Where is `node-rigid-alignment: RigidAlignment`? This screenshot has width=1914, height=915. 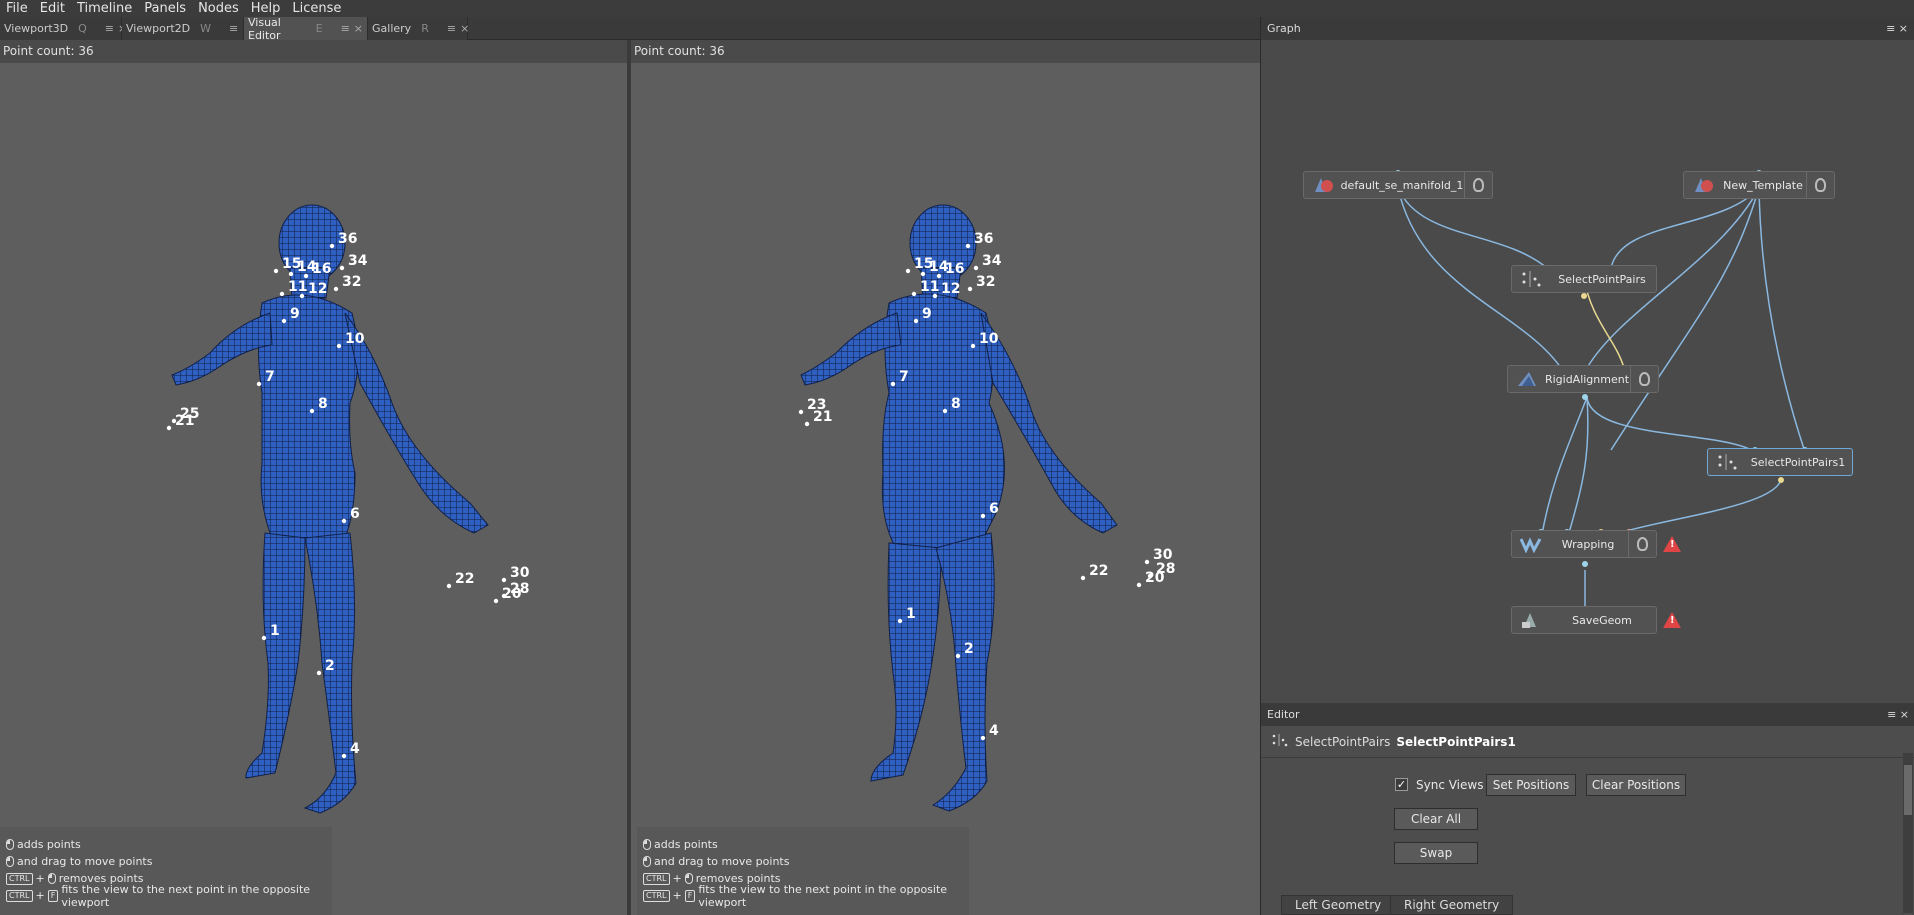 node-rigid-alignment: RigidAlignment is located at coordinates (1583, 379).